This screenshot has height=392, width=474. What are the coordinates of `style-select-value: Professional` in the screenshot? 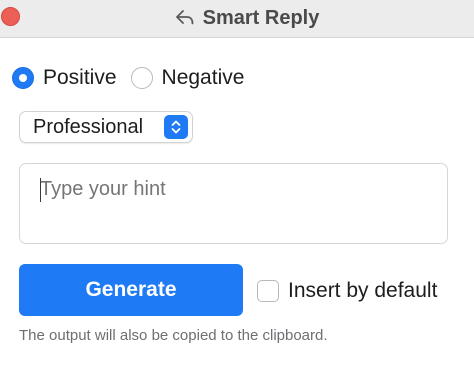 It's located at (88, 126).